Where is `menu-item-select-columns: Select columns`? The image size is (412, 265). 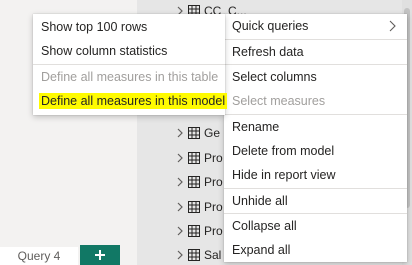 menu-item-select-columns: Select columns is located at coordinates (315, 77).